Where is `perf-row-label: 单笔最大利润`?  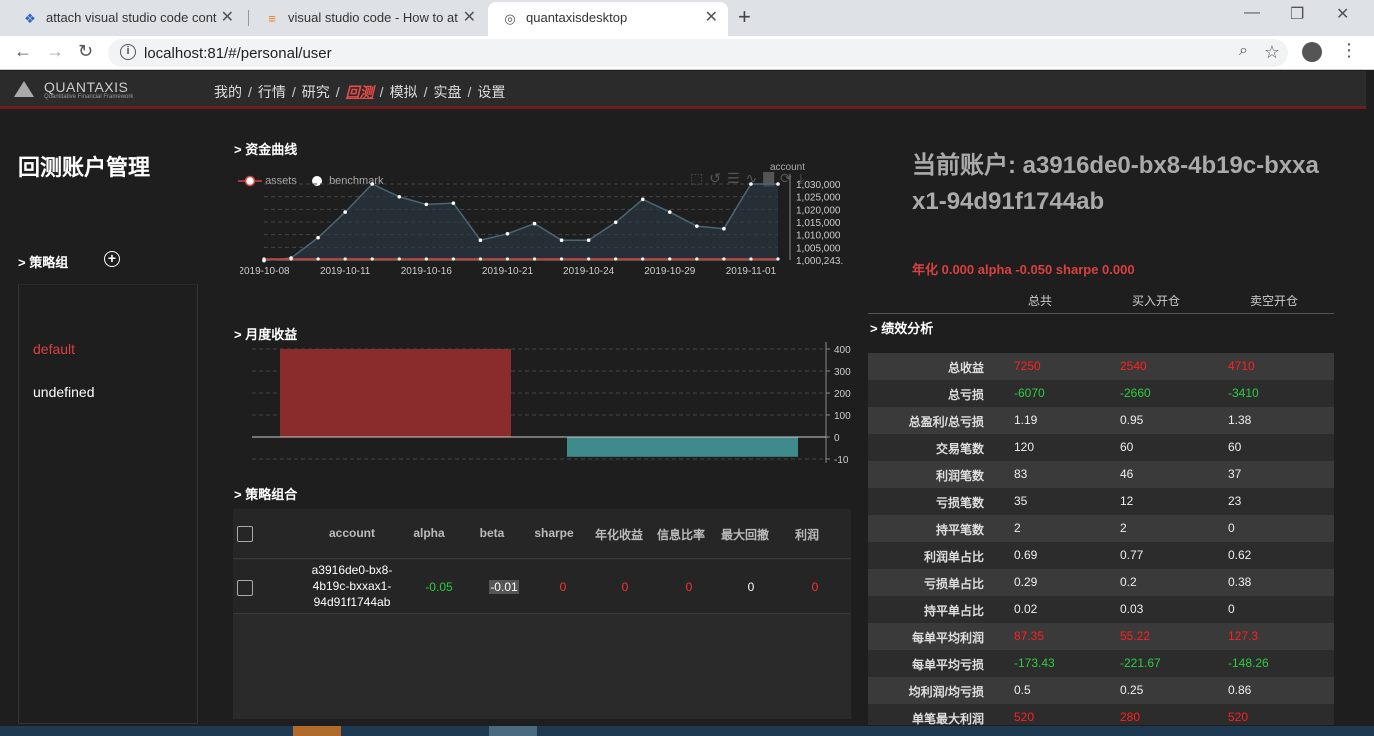 perf-row-label: 单笔最大利润 is located at coordinates (947, 718).